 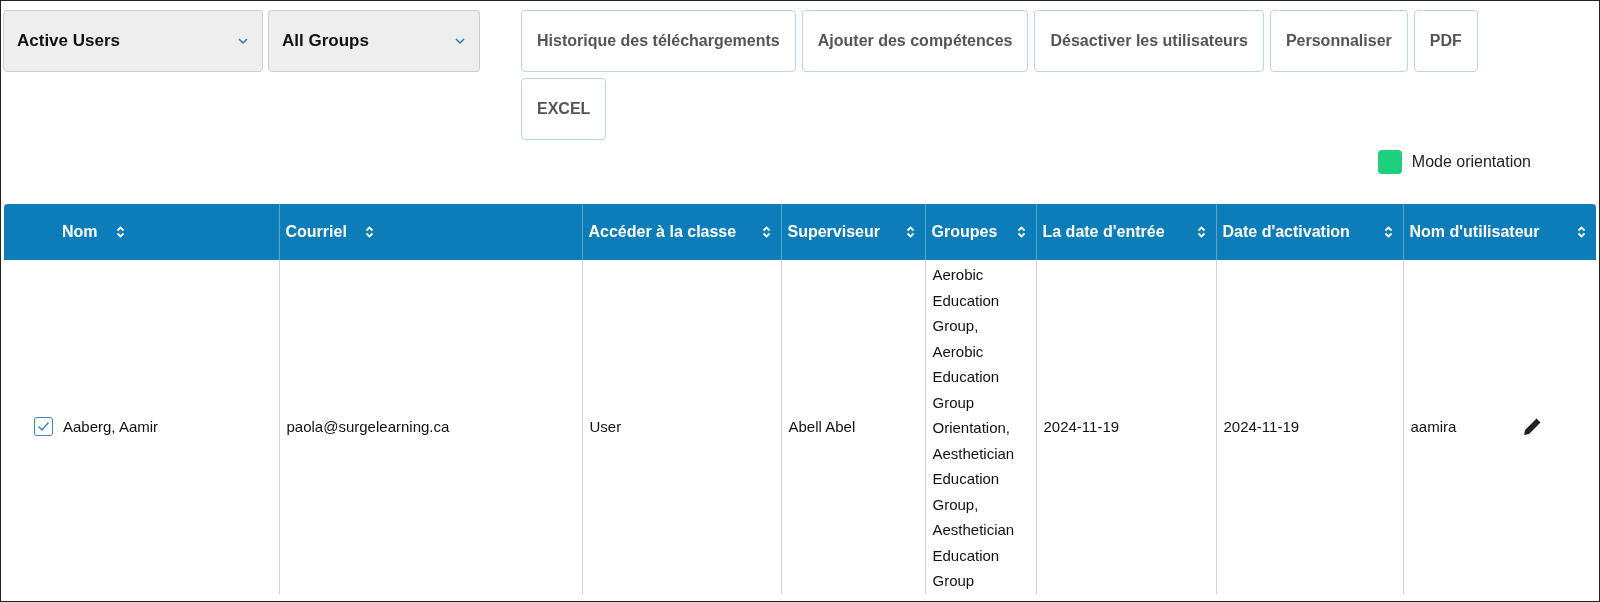 I want to click on table-cell: Abell Abel, so click(x=822, y=426).